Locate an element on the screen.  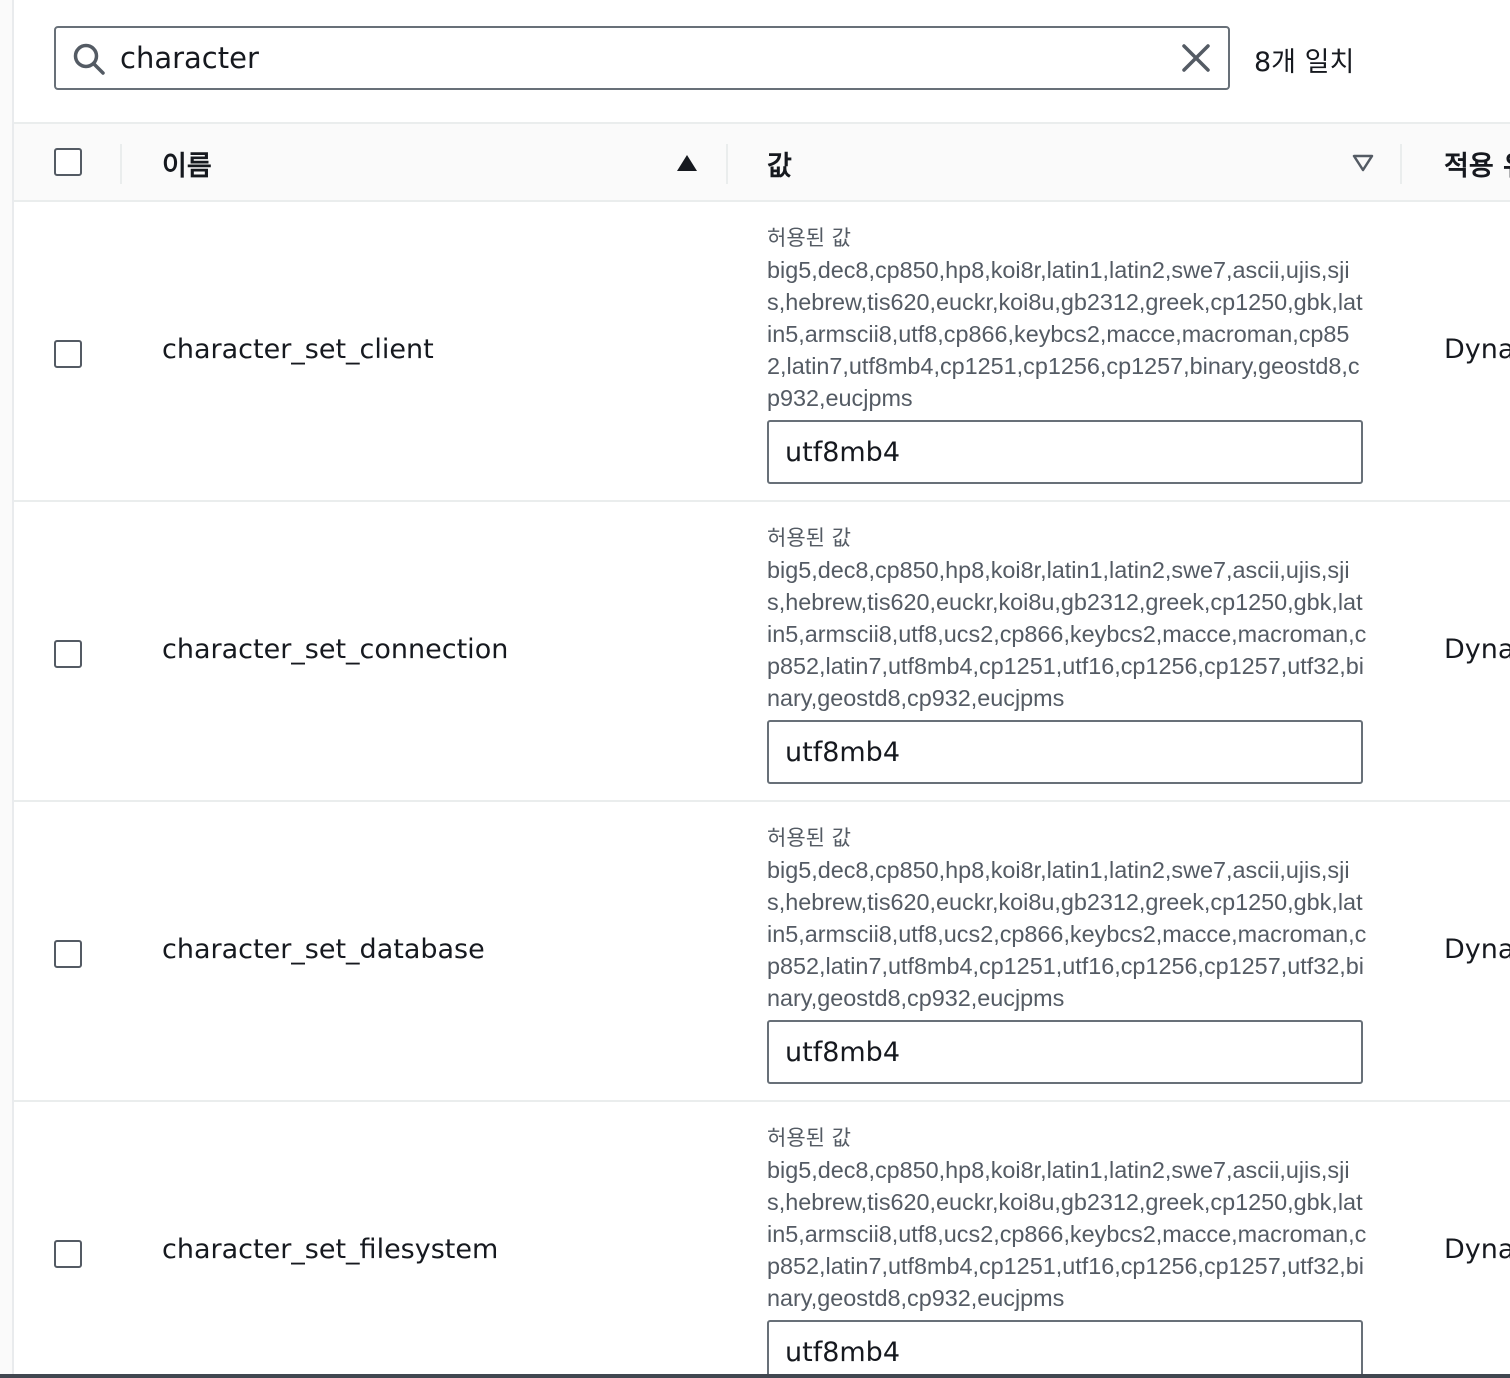
column-header-apply-type: 적용 유 is located at coordinates (1477, 163).